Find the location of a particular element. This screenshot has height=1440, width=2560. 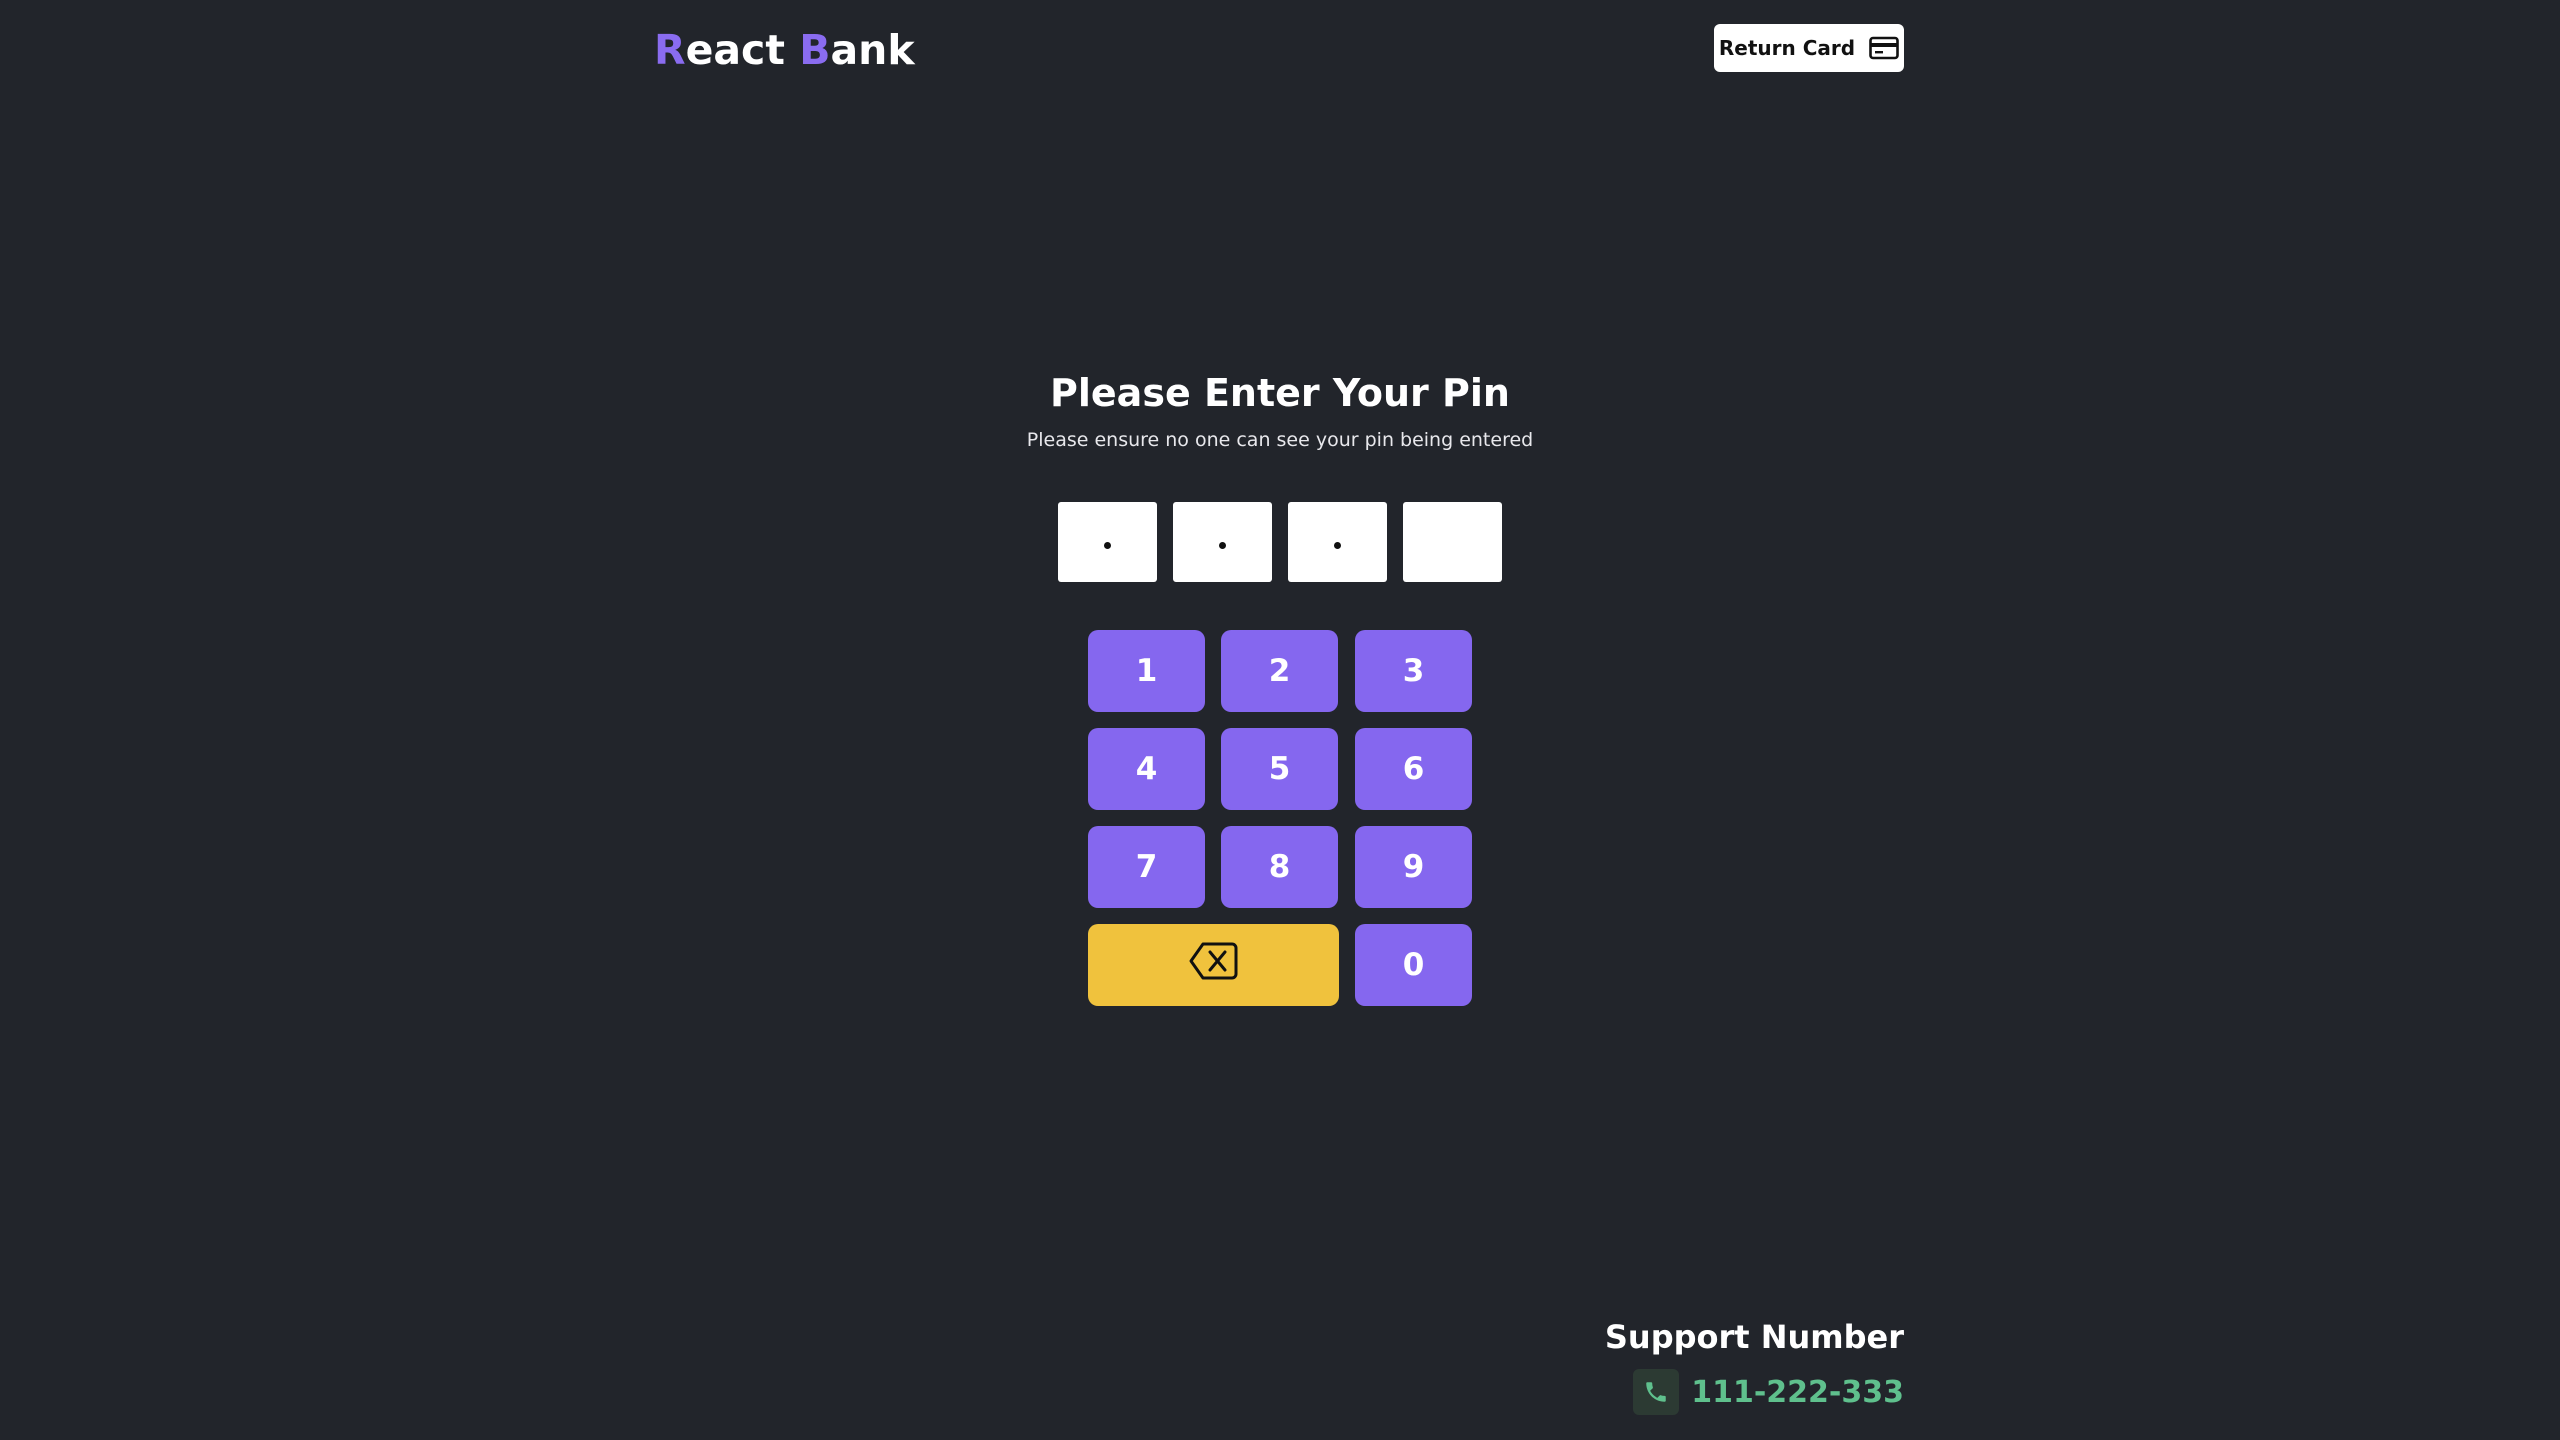

key-1: 1 is located at coordinates (1146, 671).